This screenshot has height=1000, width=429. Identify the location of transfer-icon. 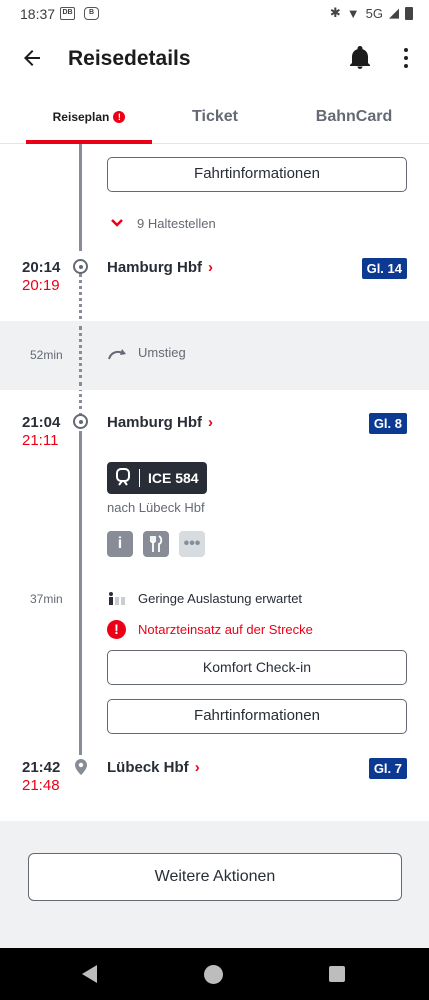
(118, 356).